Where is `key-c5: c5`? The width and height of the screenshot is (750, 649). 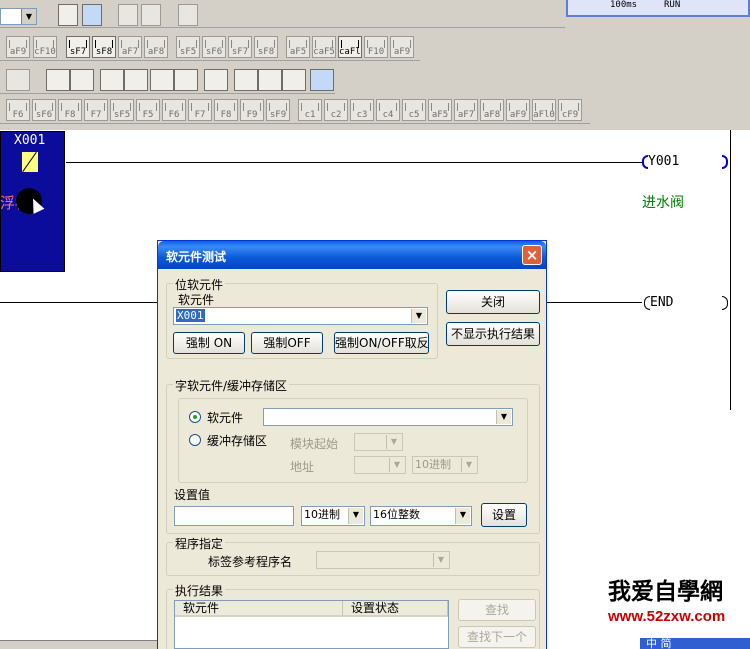 key-c5: c5 is located at coordinates (414, 110).